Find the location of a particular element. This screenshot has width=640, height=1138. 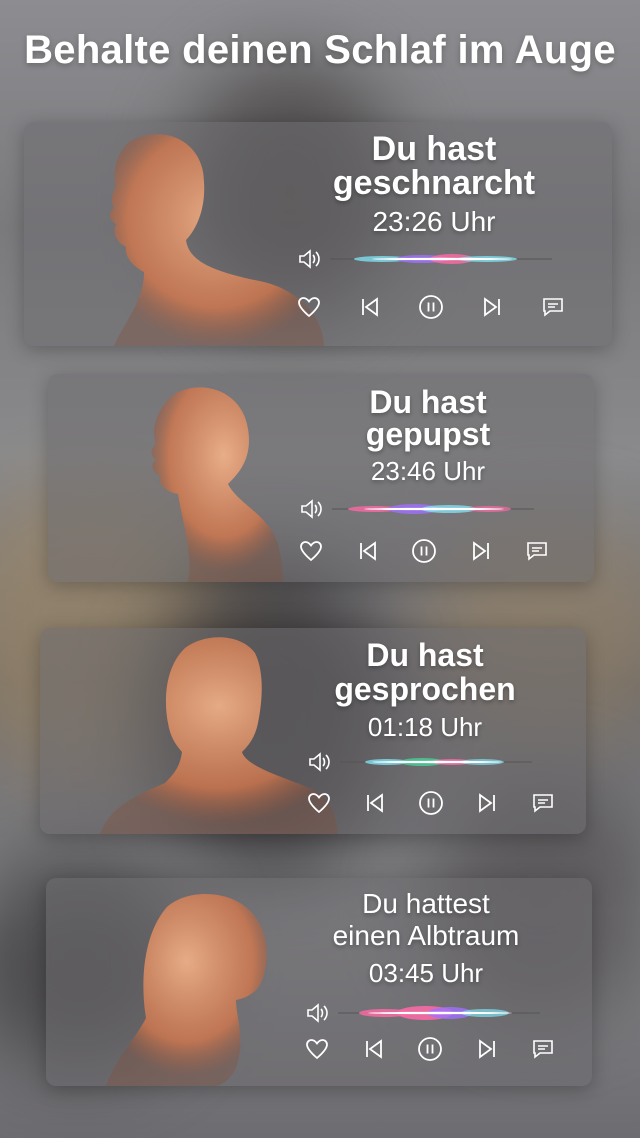

event-title: Du hast geschnarcht is located at coordinates (434, 166).